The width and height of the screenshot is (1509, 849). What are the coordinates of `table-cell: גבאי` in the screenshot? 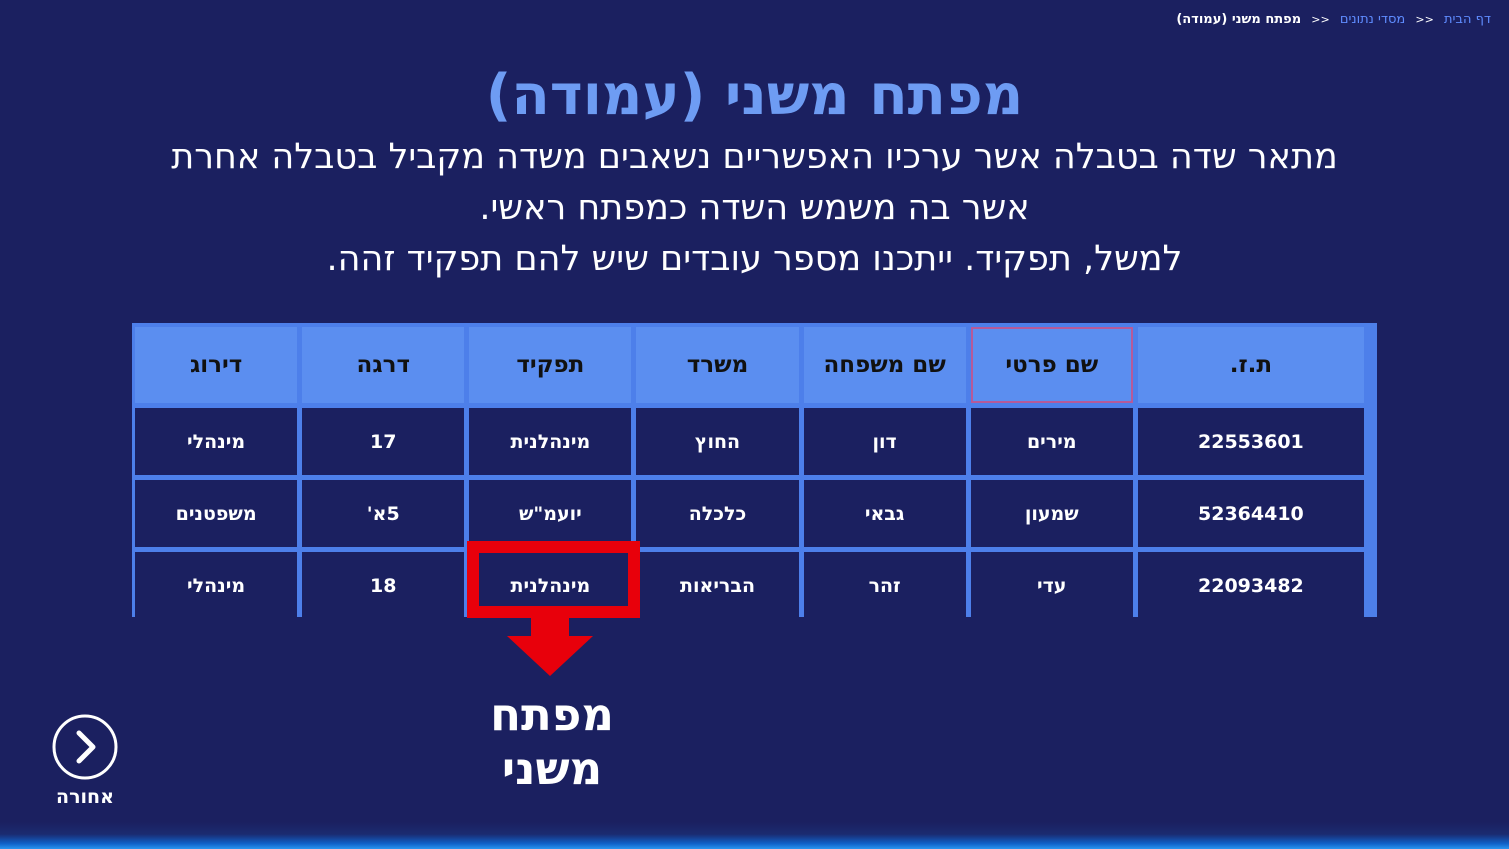 It's located at (884, 513).